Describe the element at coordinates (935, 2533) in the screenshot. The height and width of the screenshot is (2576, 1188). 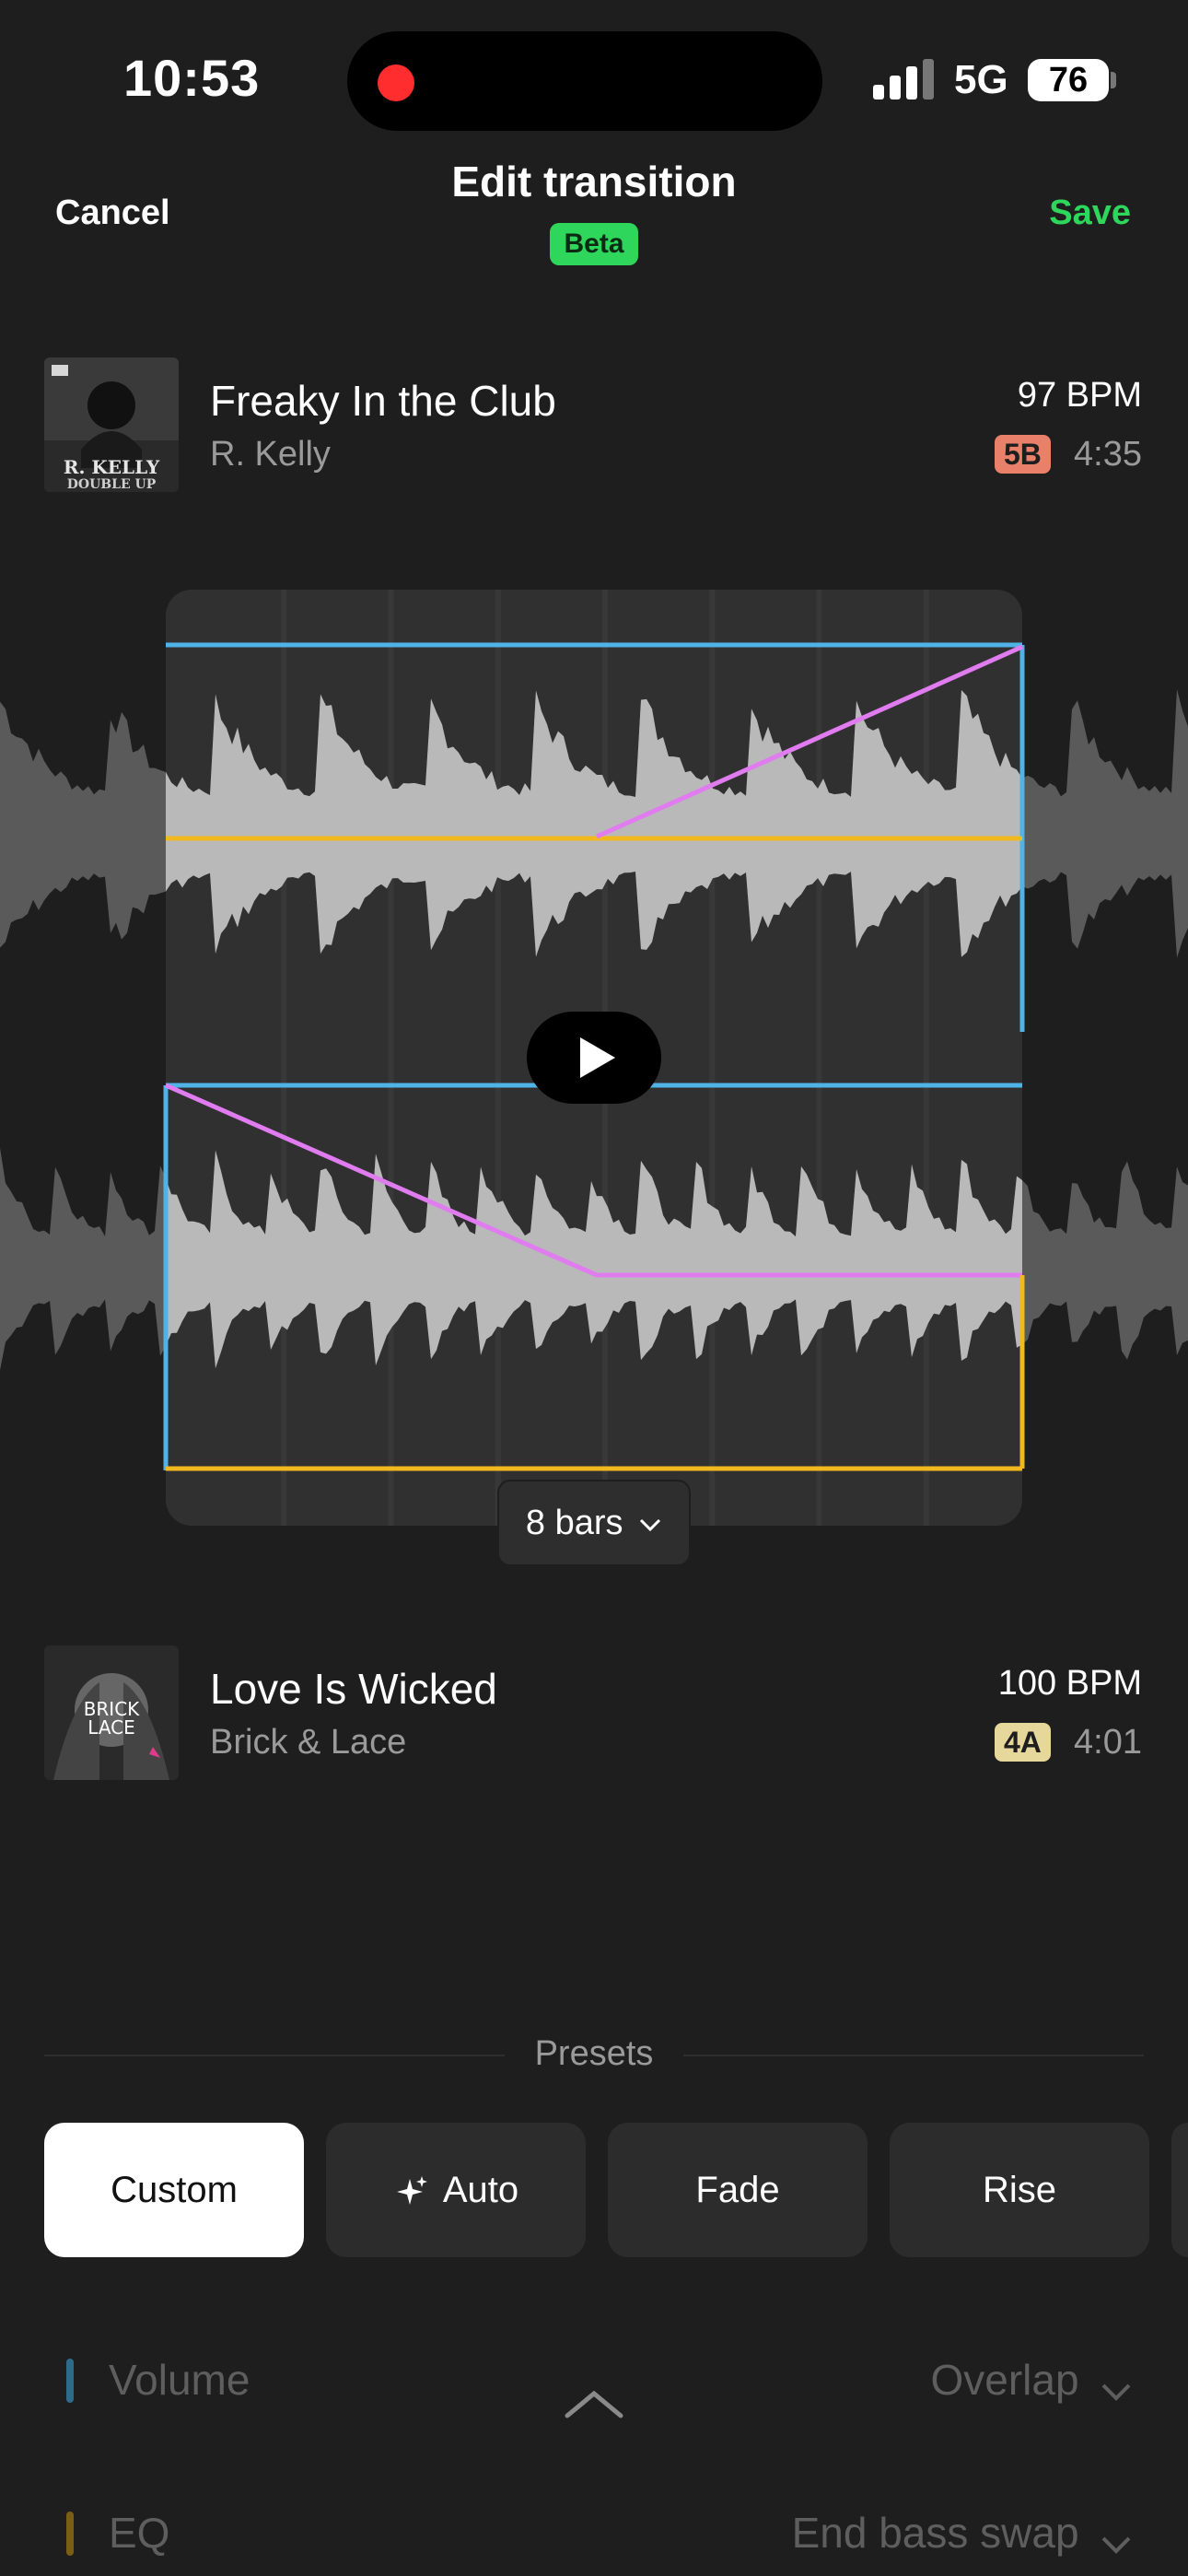
I see `eq-value: End bass swap` at that location.